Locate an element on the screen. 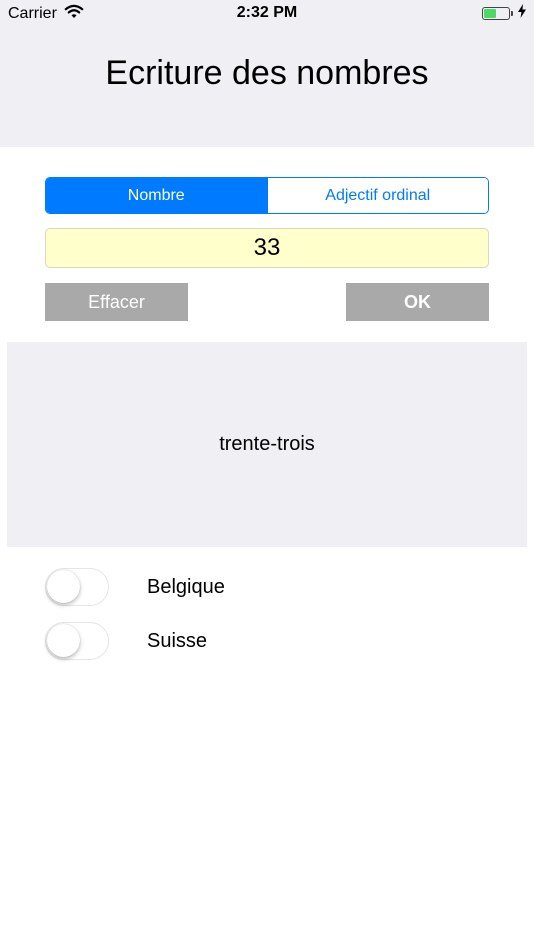 This screenshot has height=950, width=534. belgique-label: Belgique is located at coordinates (186, 587).